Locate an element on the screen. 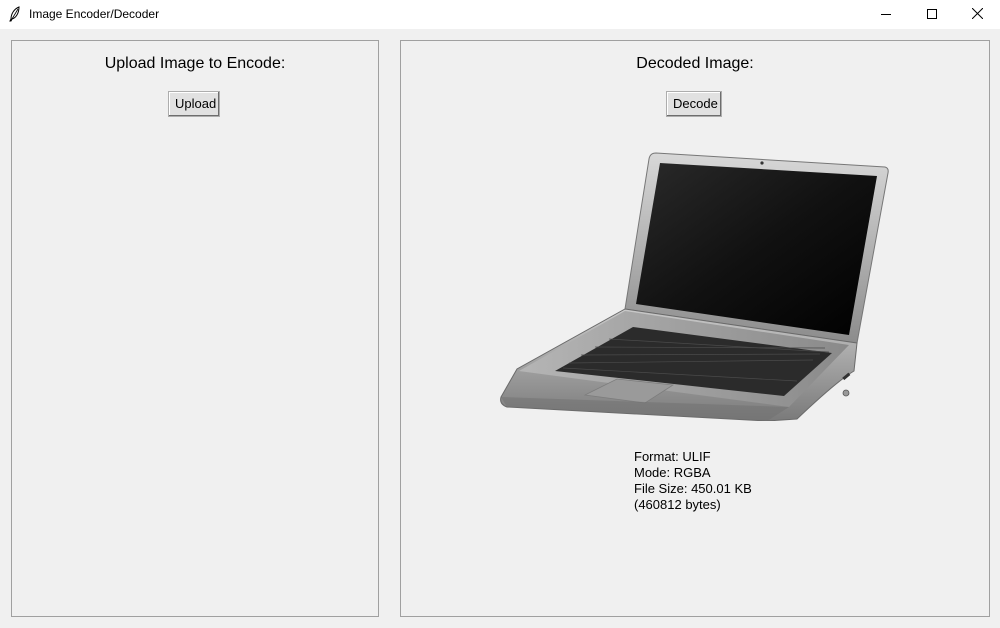  file-size-text: File Size: 450.01 KB is located at coordinates (693, 488).